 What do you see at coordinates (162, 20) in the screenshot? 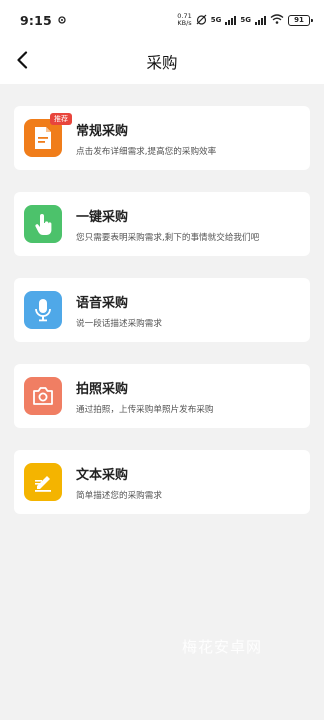
I see `status-bar: 9:15 0.71 KB/s 5G 5G 91` at bounding box center [162, 20].